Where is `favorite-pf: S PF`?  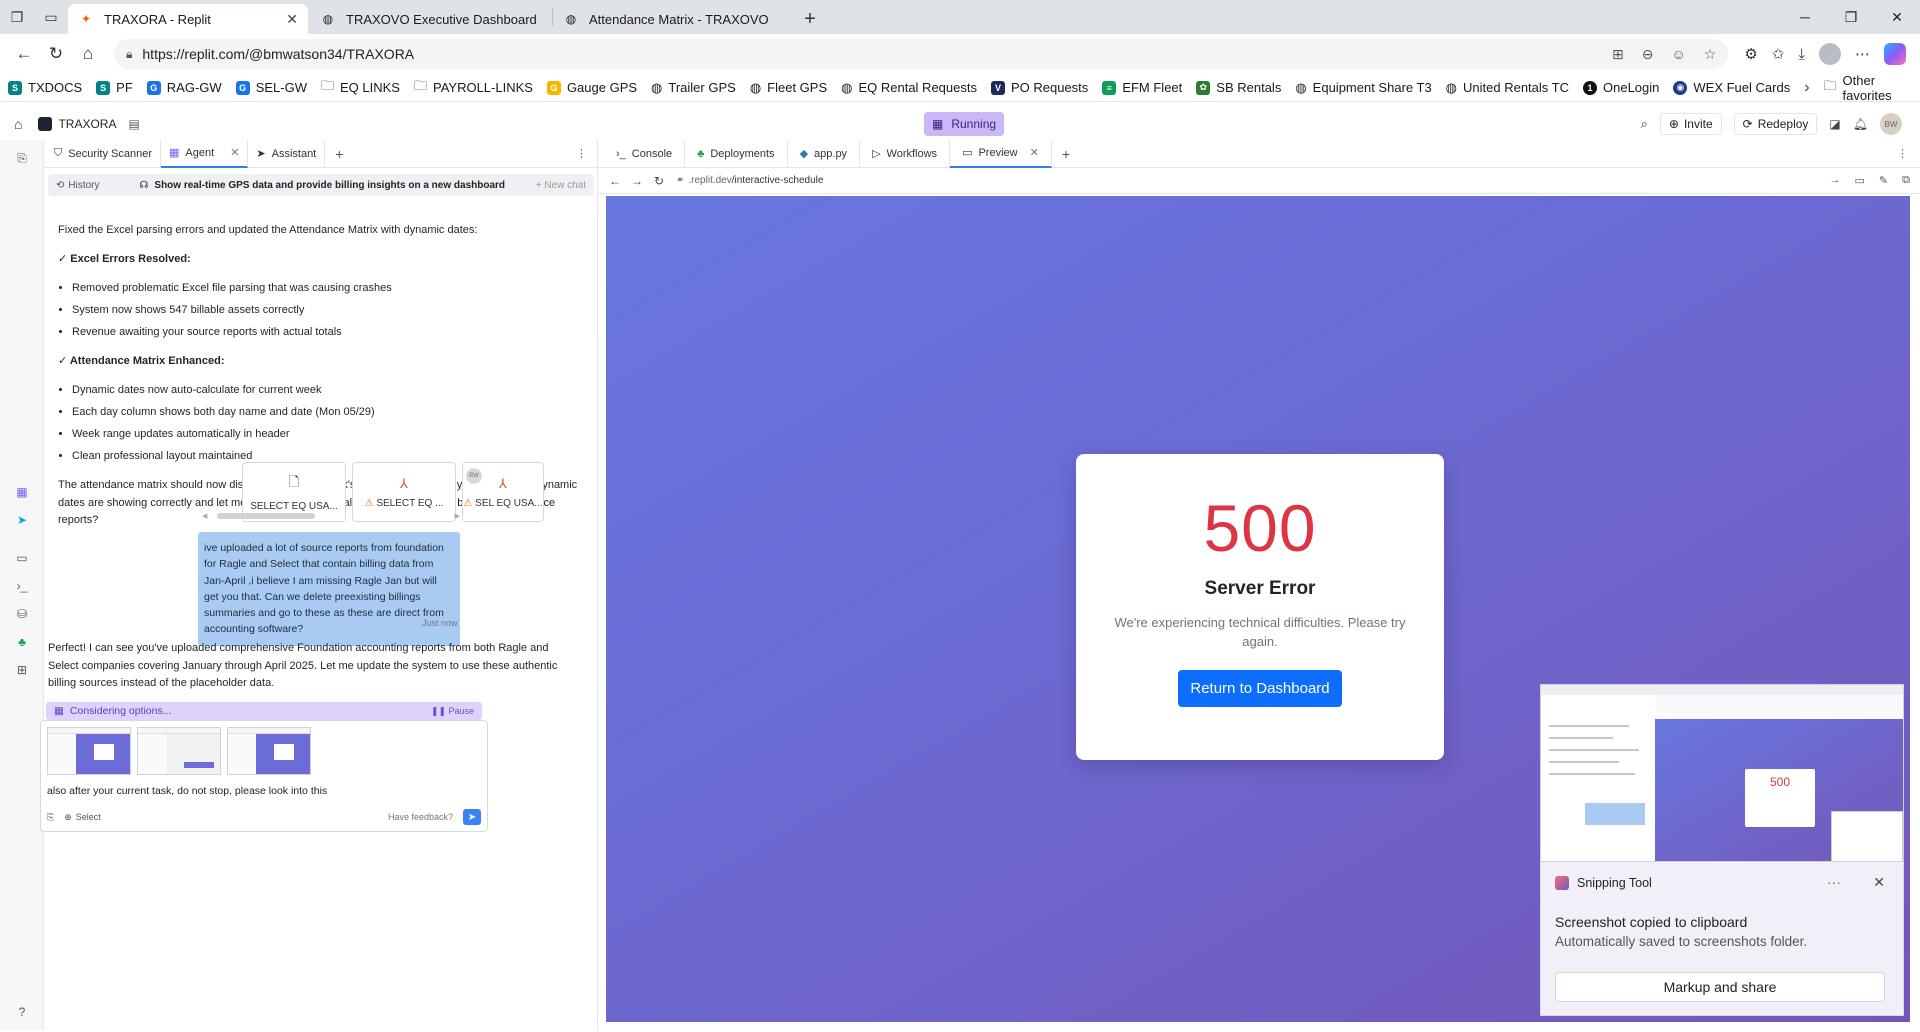
favorite-pf: S PF is located at coordinates (114, 87).